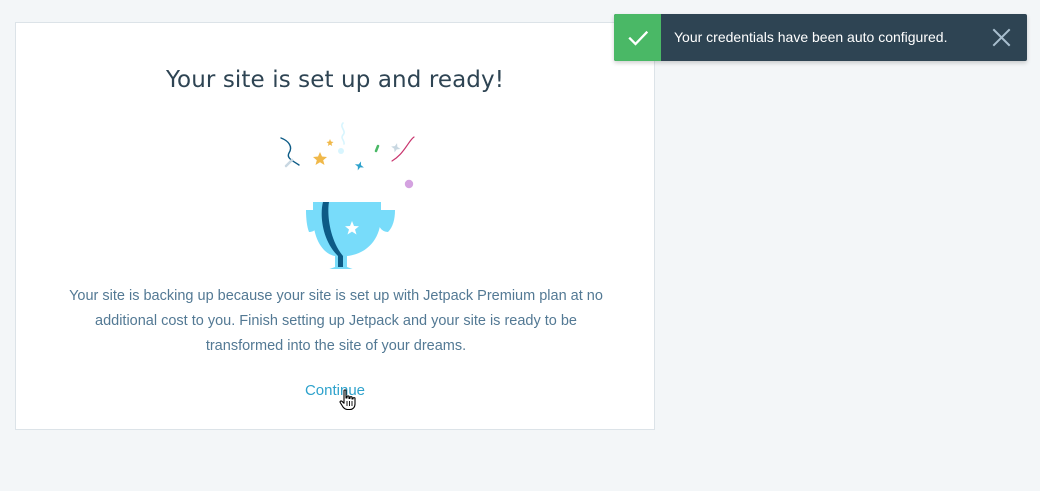 Image resolution: width=1040 pixels, height=491 pixels. Describe the element at coordinates (335, 80) in the screenshot. I see `page-title: Your site is set up and ready!` at that location.